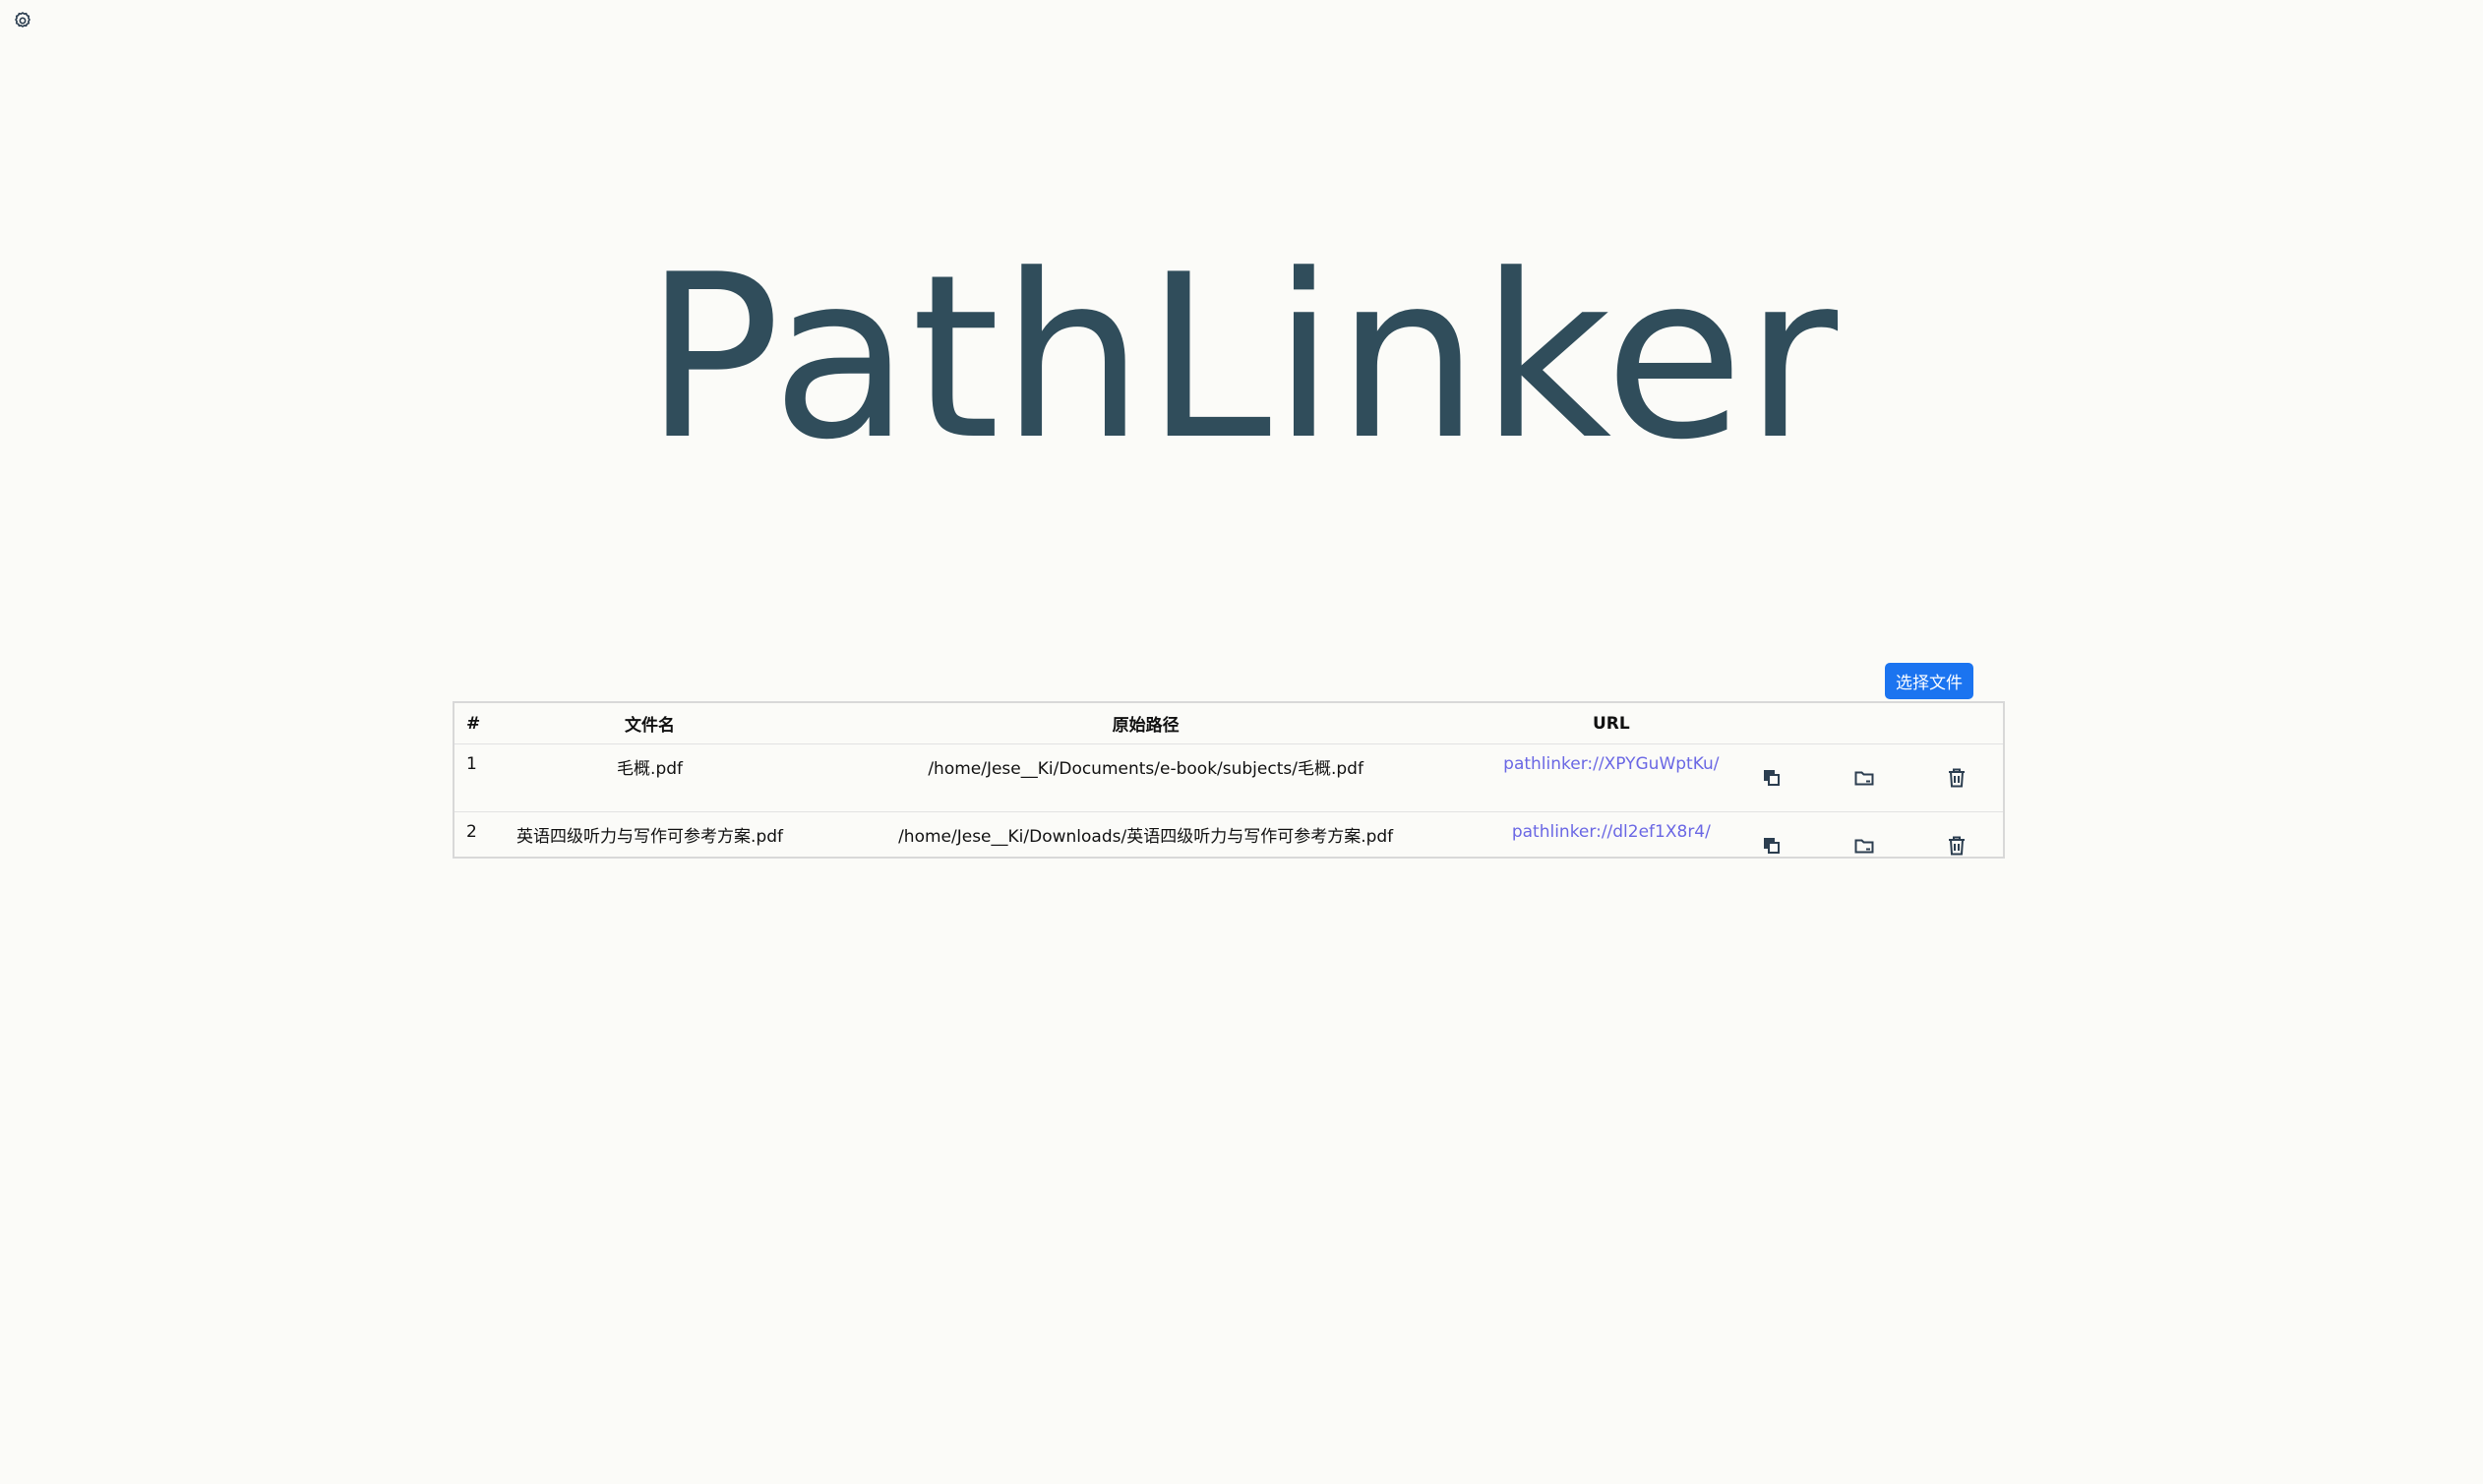 This screenshot has height=1484, width=2483. I want to click on row-url-link: pathlinker://dl2ef1X8r4/, so click(1611, 832).